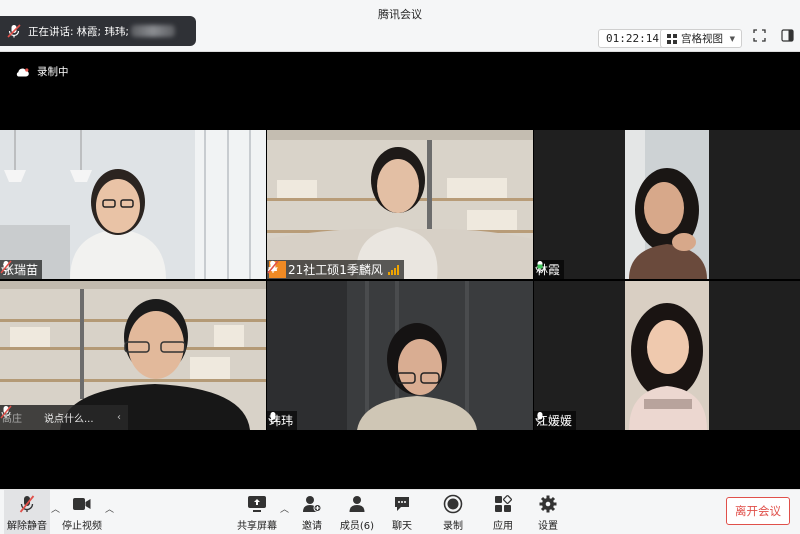 Image resolution: width=800 pixels, height=534 pixels. I want to click on video-tile-active: 林霞, so click(667, 204).